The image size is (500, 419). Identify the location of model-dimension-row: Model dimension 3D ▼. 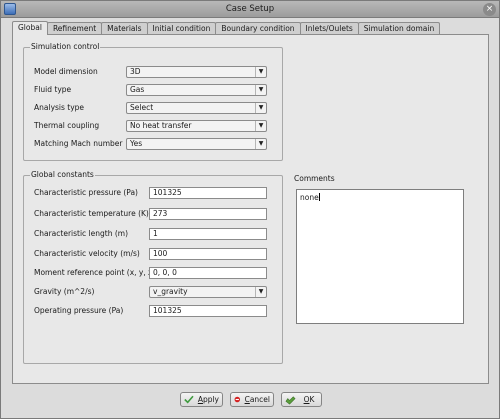
(153, 72).